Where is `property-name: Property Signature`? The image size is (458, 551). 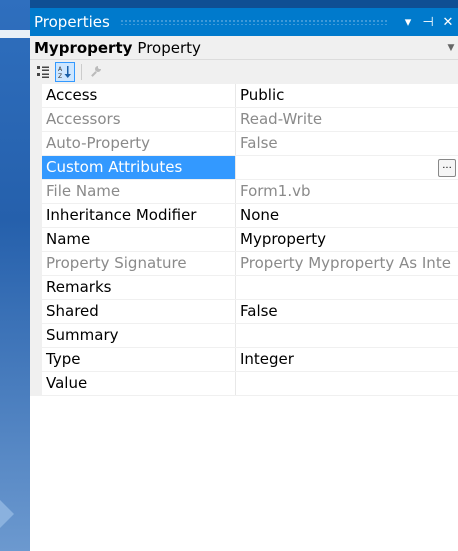
property-name: Property Signature is located at coordinates (139, 263).